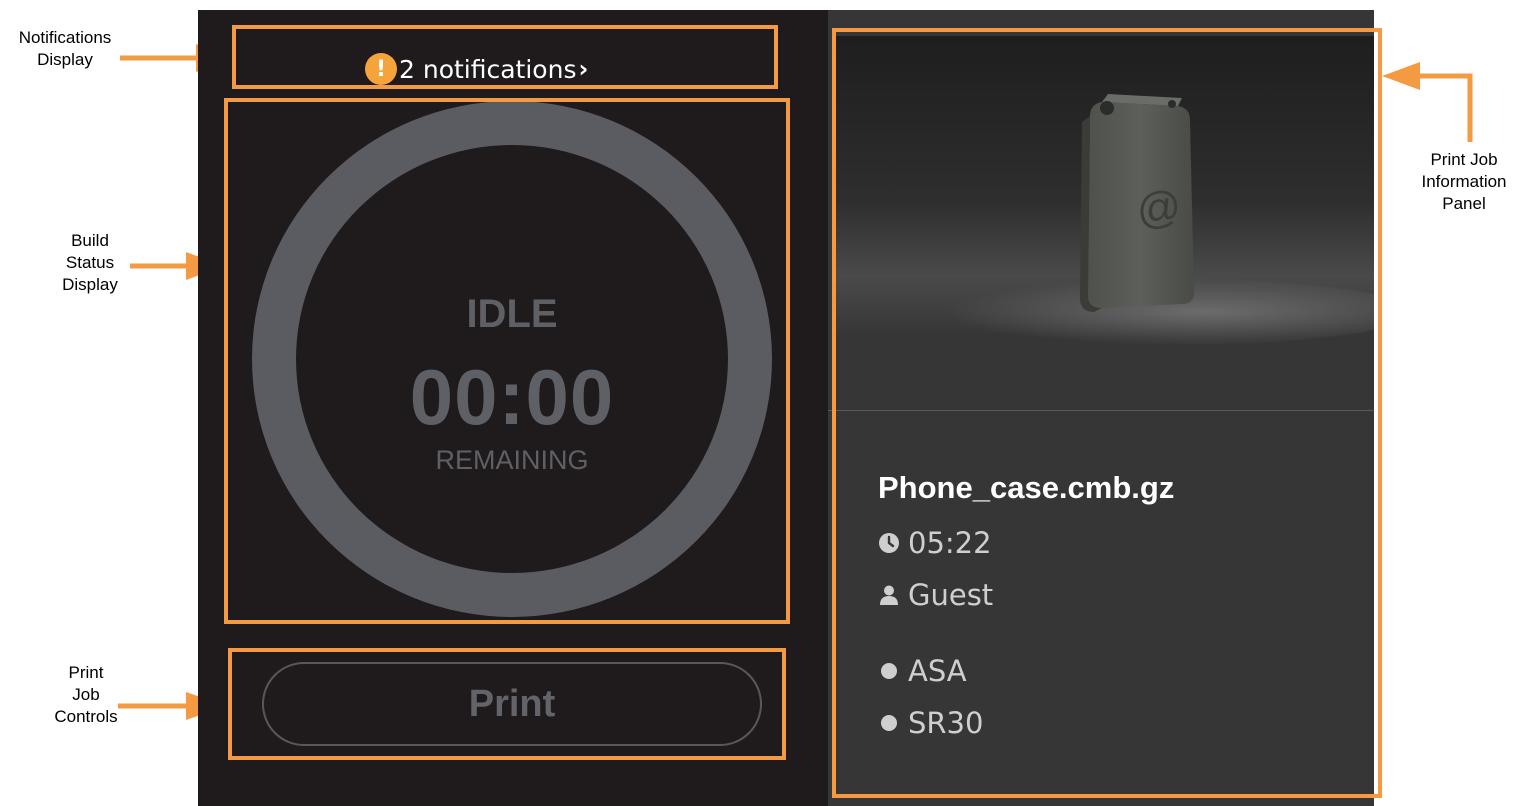 Image resolution: width=1528 pixels, height=806 pixels. Describe the element at coordinates (86, 694) in the screenshot. I see `callout-label-print-job-controls: Print Job Controls` at that location.